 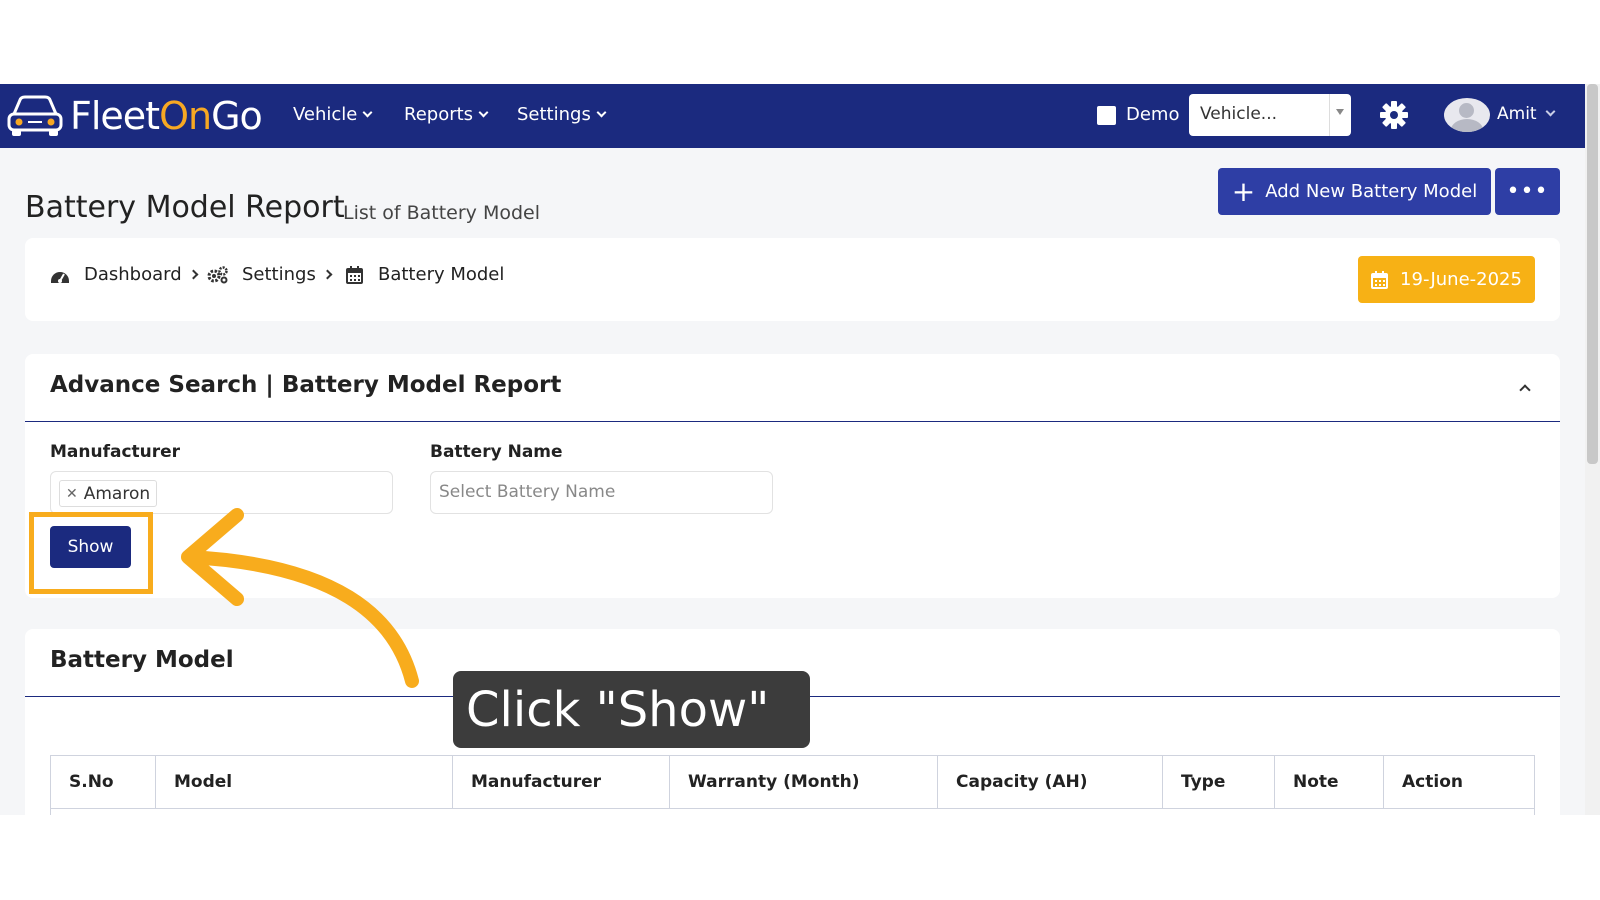 I want to click on date-button: 19-June-2025, so click(x=1446, y=279).